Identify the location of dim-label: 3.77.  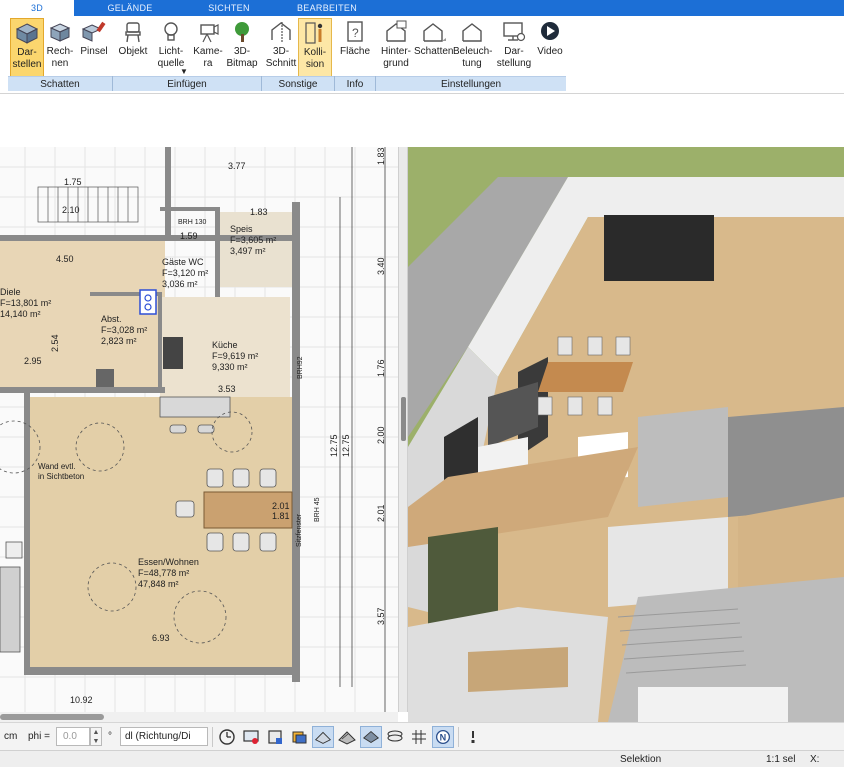
(237, 166).